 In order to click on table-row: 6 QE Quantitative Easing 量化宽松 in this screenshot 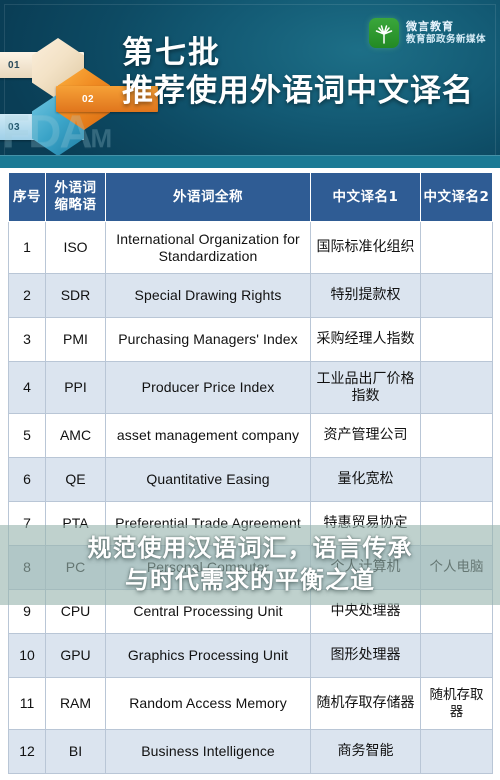, I will do `click(250, 479)`.